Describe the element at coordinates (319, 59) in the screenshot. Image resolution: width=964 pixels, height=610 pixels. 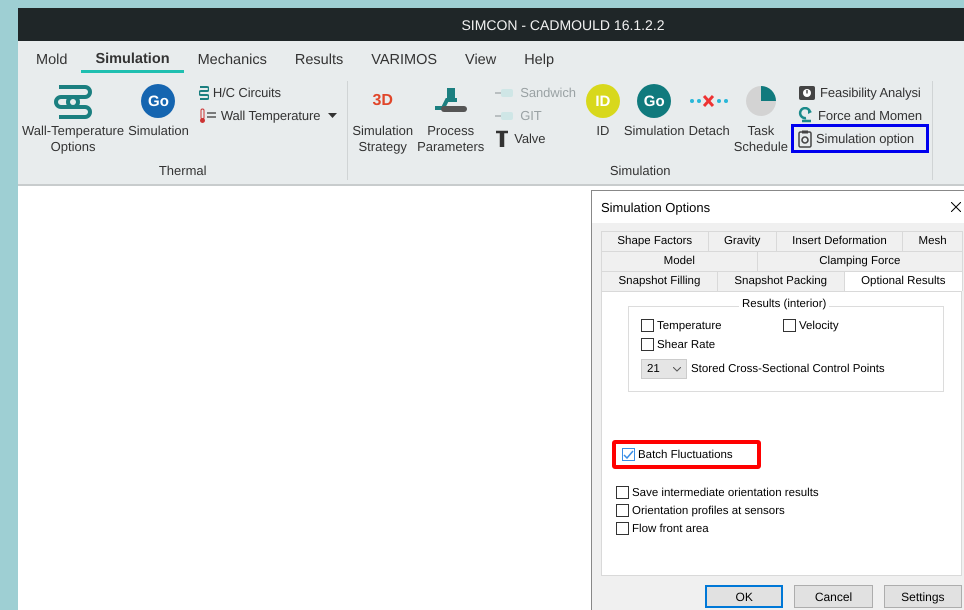
I see `menu-tab: Results` at that location.